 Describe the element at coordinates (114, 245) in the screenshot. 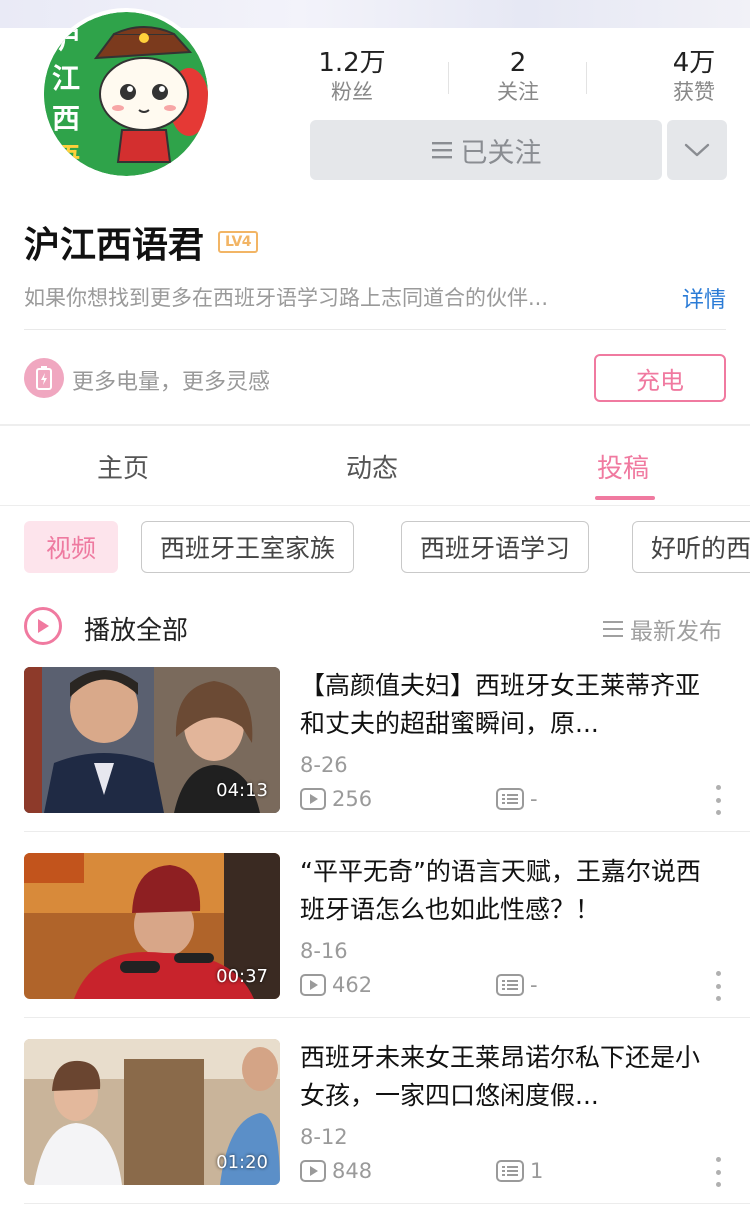

I see `profile-name: 沪江西语君` at that location.